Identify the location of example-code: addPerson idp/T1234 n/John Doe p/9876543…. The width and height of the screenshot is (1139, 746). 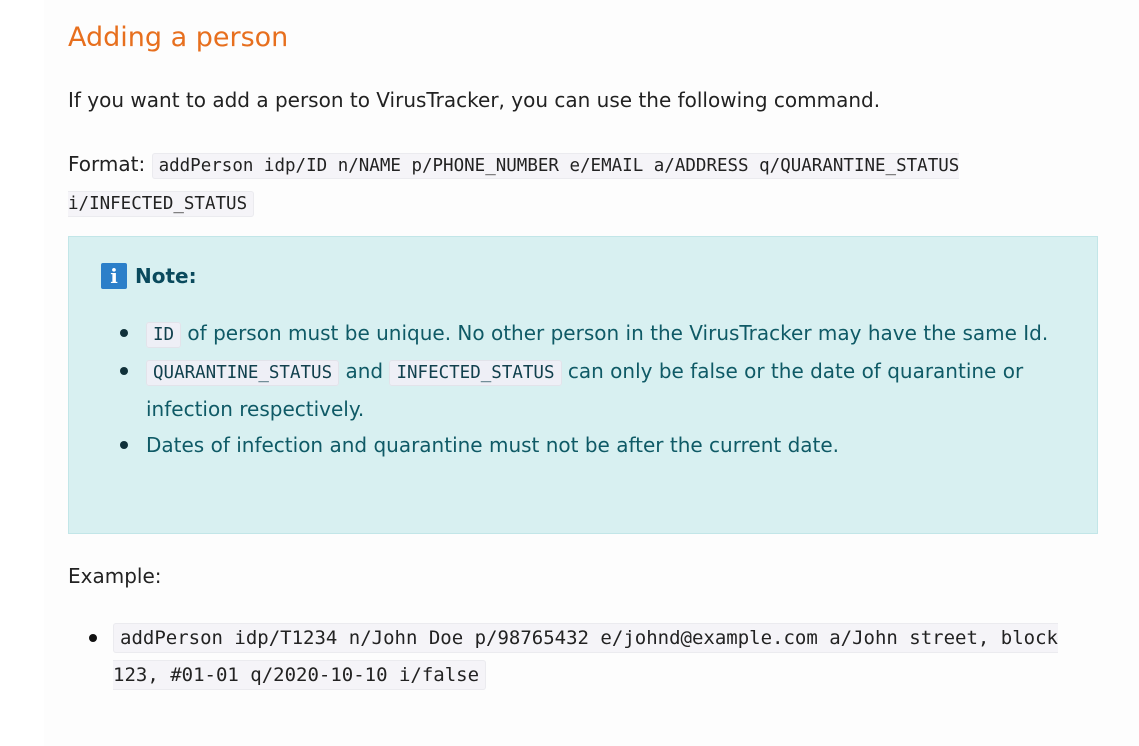
(585, 656).